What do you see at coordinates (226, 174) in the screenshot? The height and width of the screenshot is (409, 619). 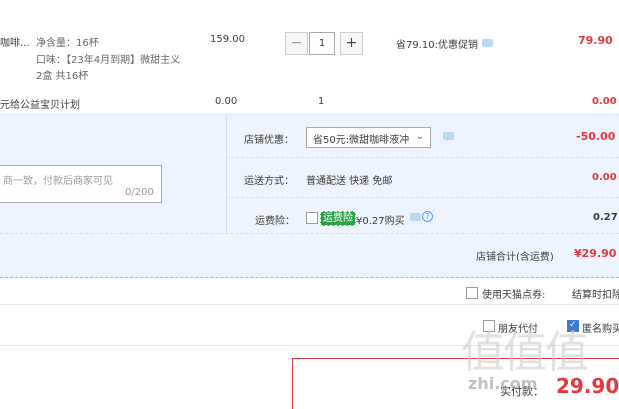 I see `panel-divider` at bounding box center [226, 174].